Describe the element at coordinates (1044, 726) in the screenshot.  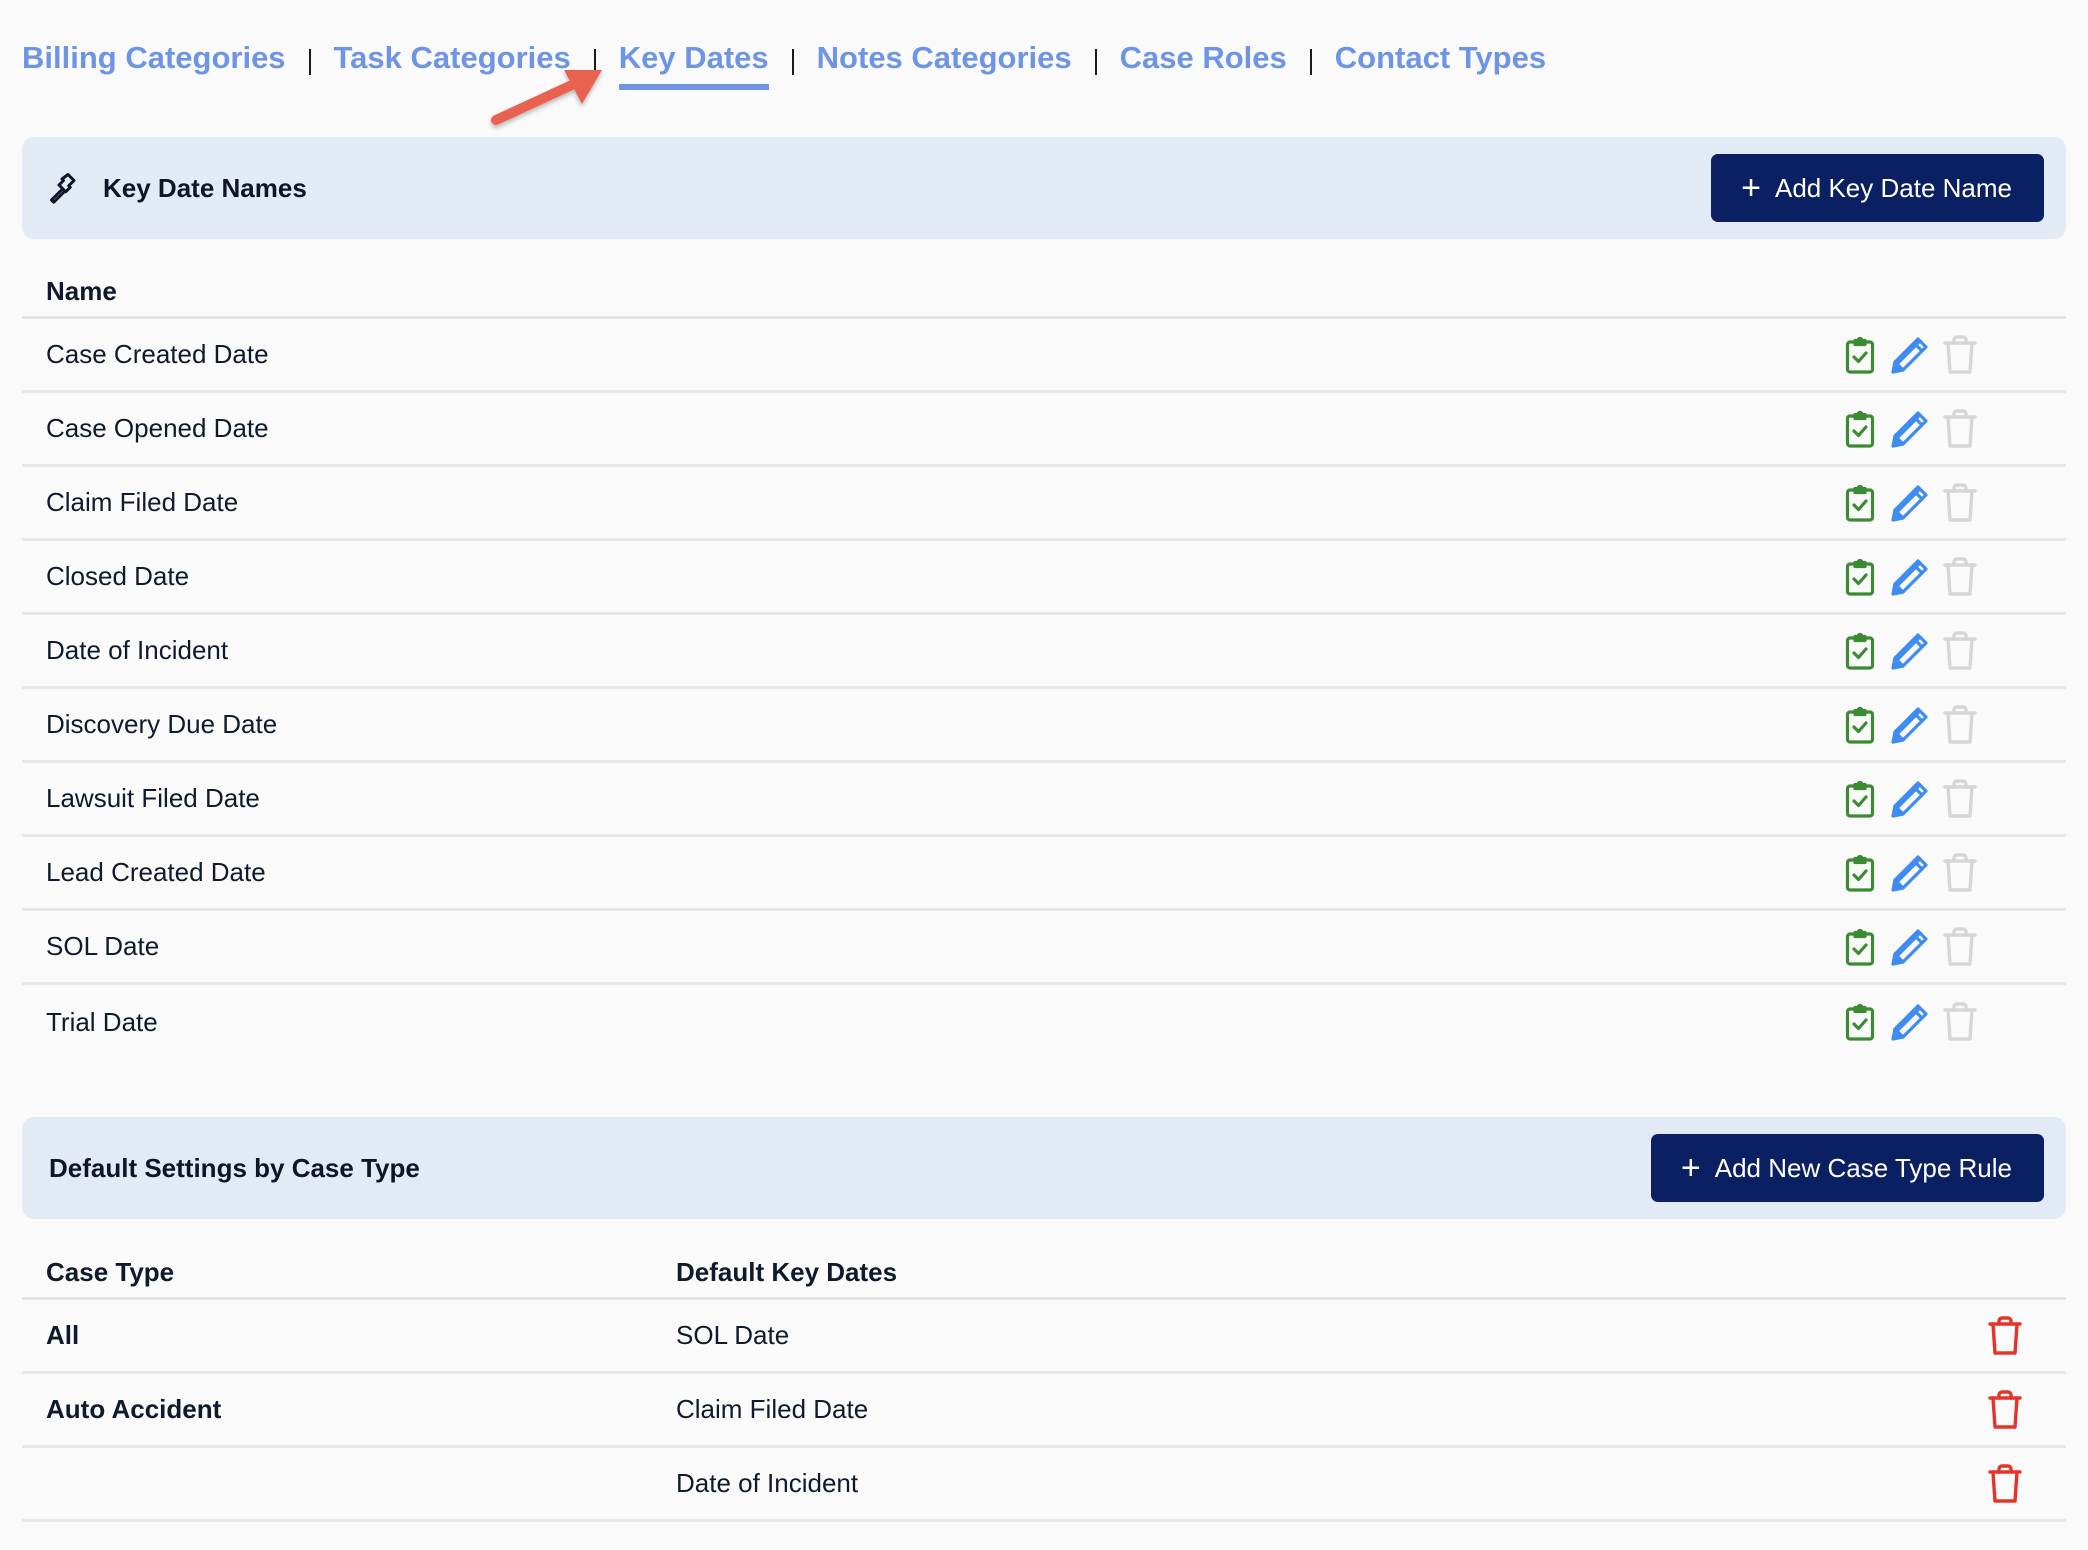
I see `table-row: Discovery Due Date` at that location.